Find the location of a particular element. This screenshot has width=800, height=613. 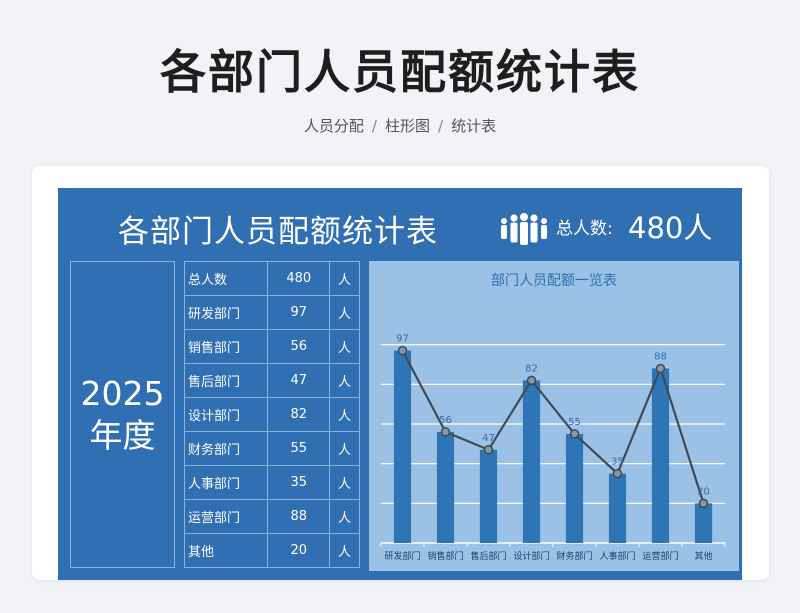

year-suffix: 年度 is located at coordinates (122, 435).